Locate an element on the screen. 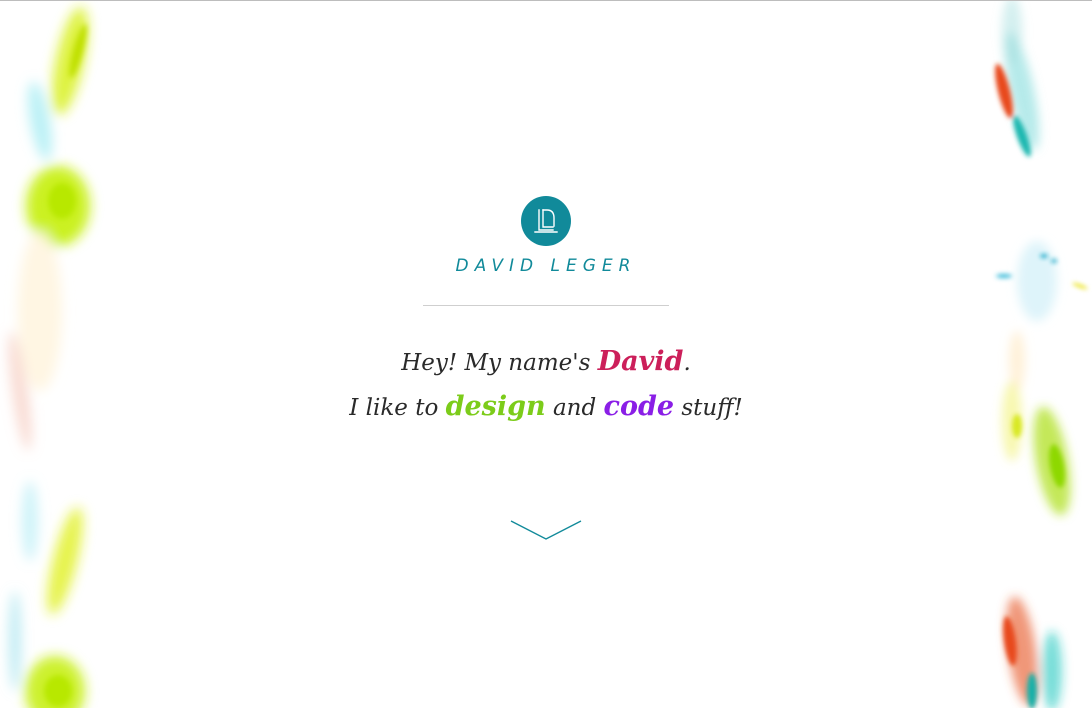 This screenshot has width=1092, height=708. highlight-name: David is located at coordinates (640, 361).